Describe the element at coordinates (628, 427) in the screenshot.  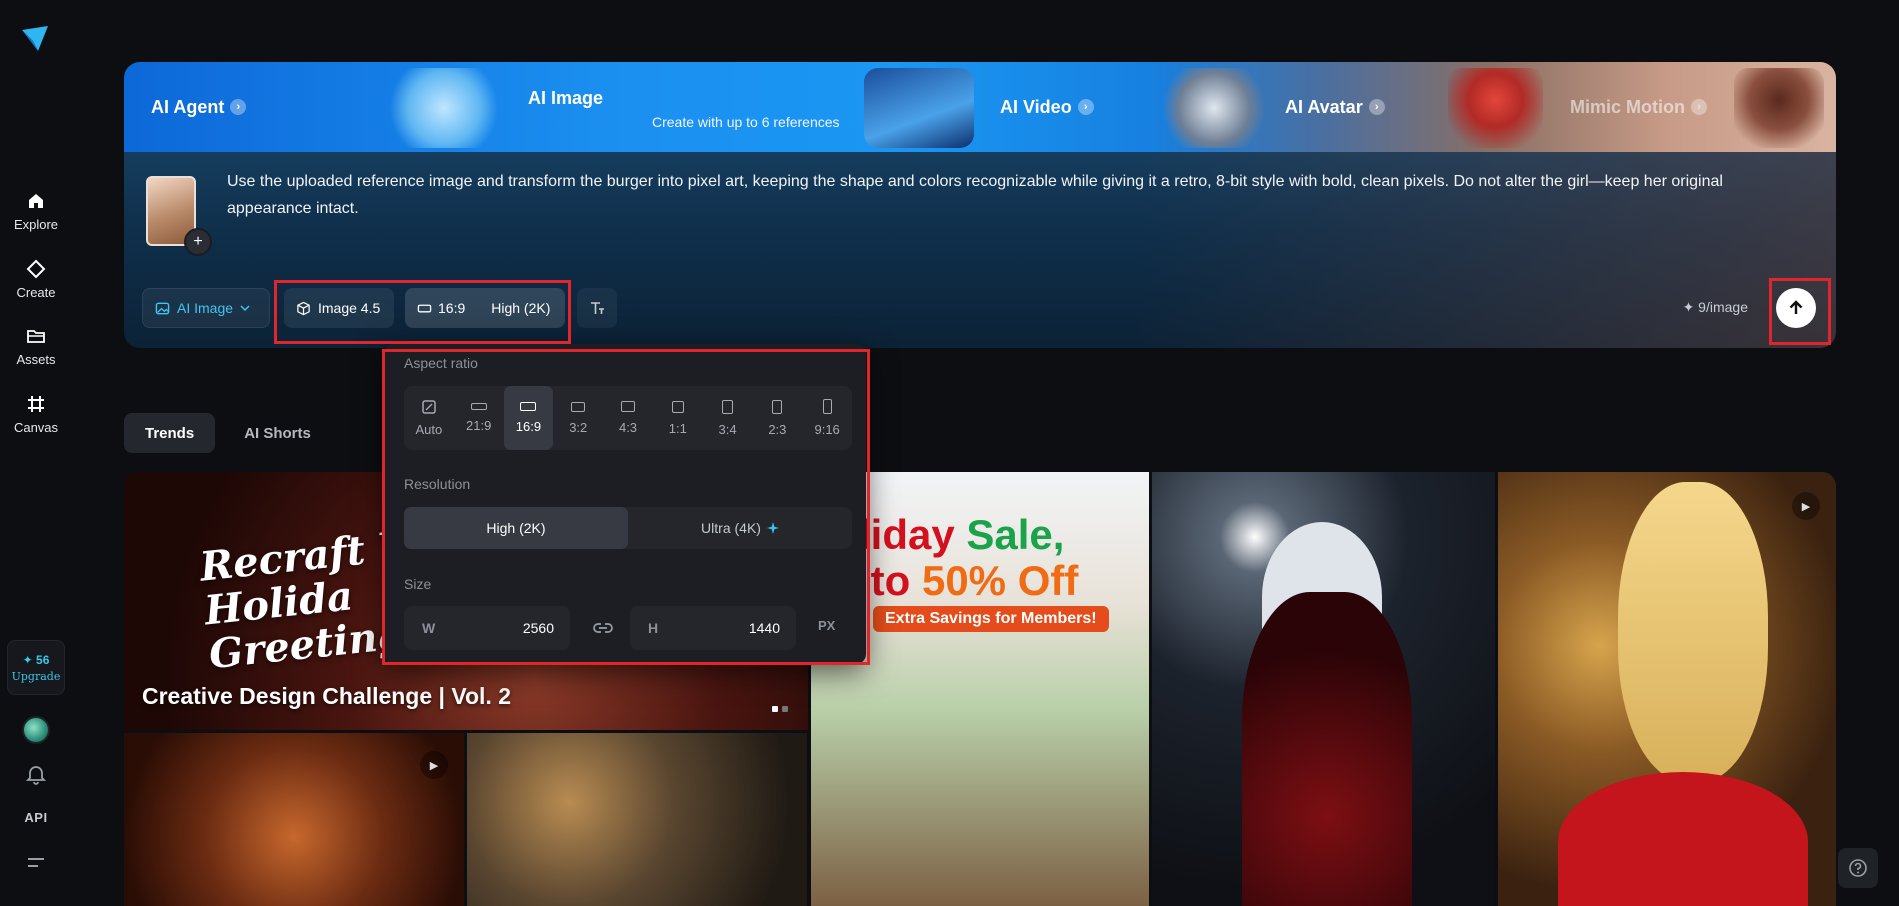
I see `ratio-option-label: 4:3` at that location.